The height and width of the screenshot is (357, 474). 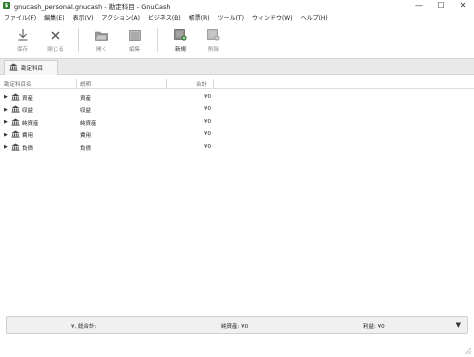 What do you see at coordinates (237, 66) in the screenshot?
I see `notebook-tabstrip: 勘定科目` at bounding box center [237, 66].